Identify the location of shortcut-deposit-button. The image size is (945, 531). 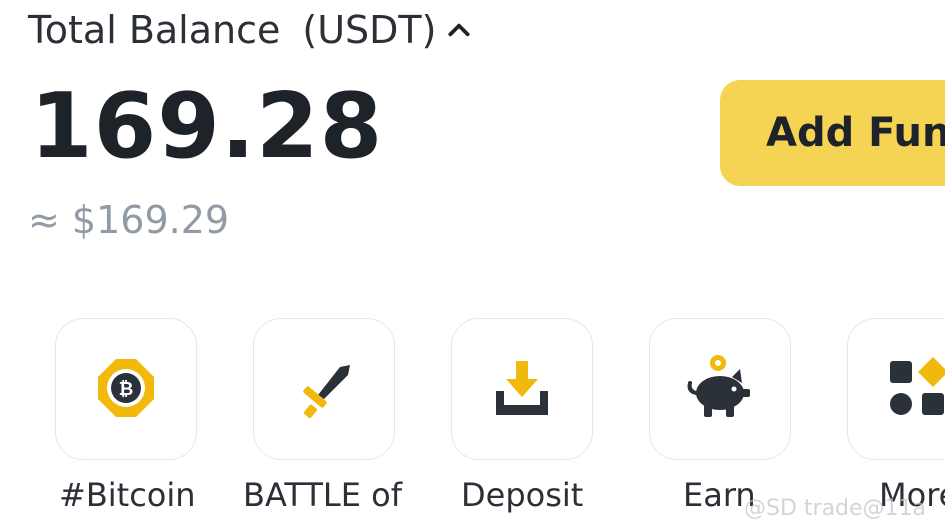
(522, 389).